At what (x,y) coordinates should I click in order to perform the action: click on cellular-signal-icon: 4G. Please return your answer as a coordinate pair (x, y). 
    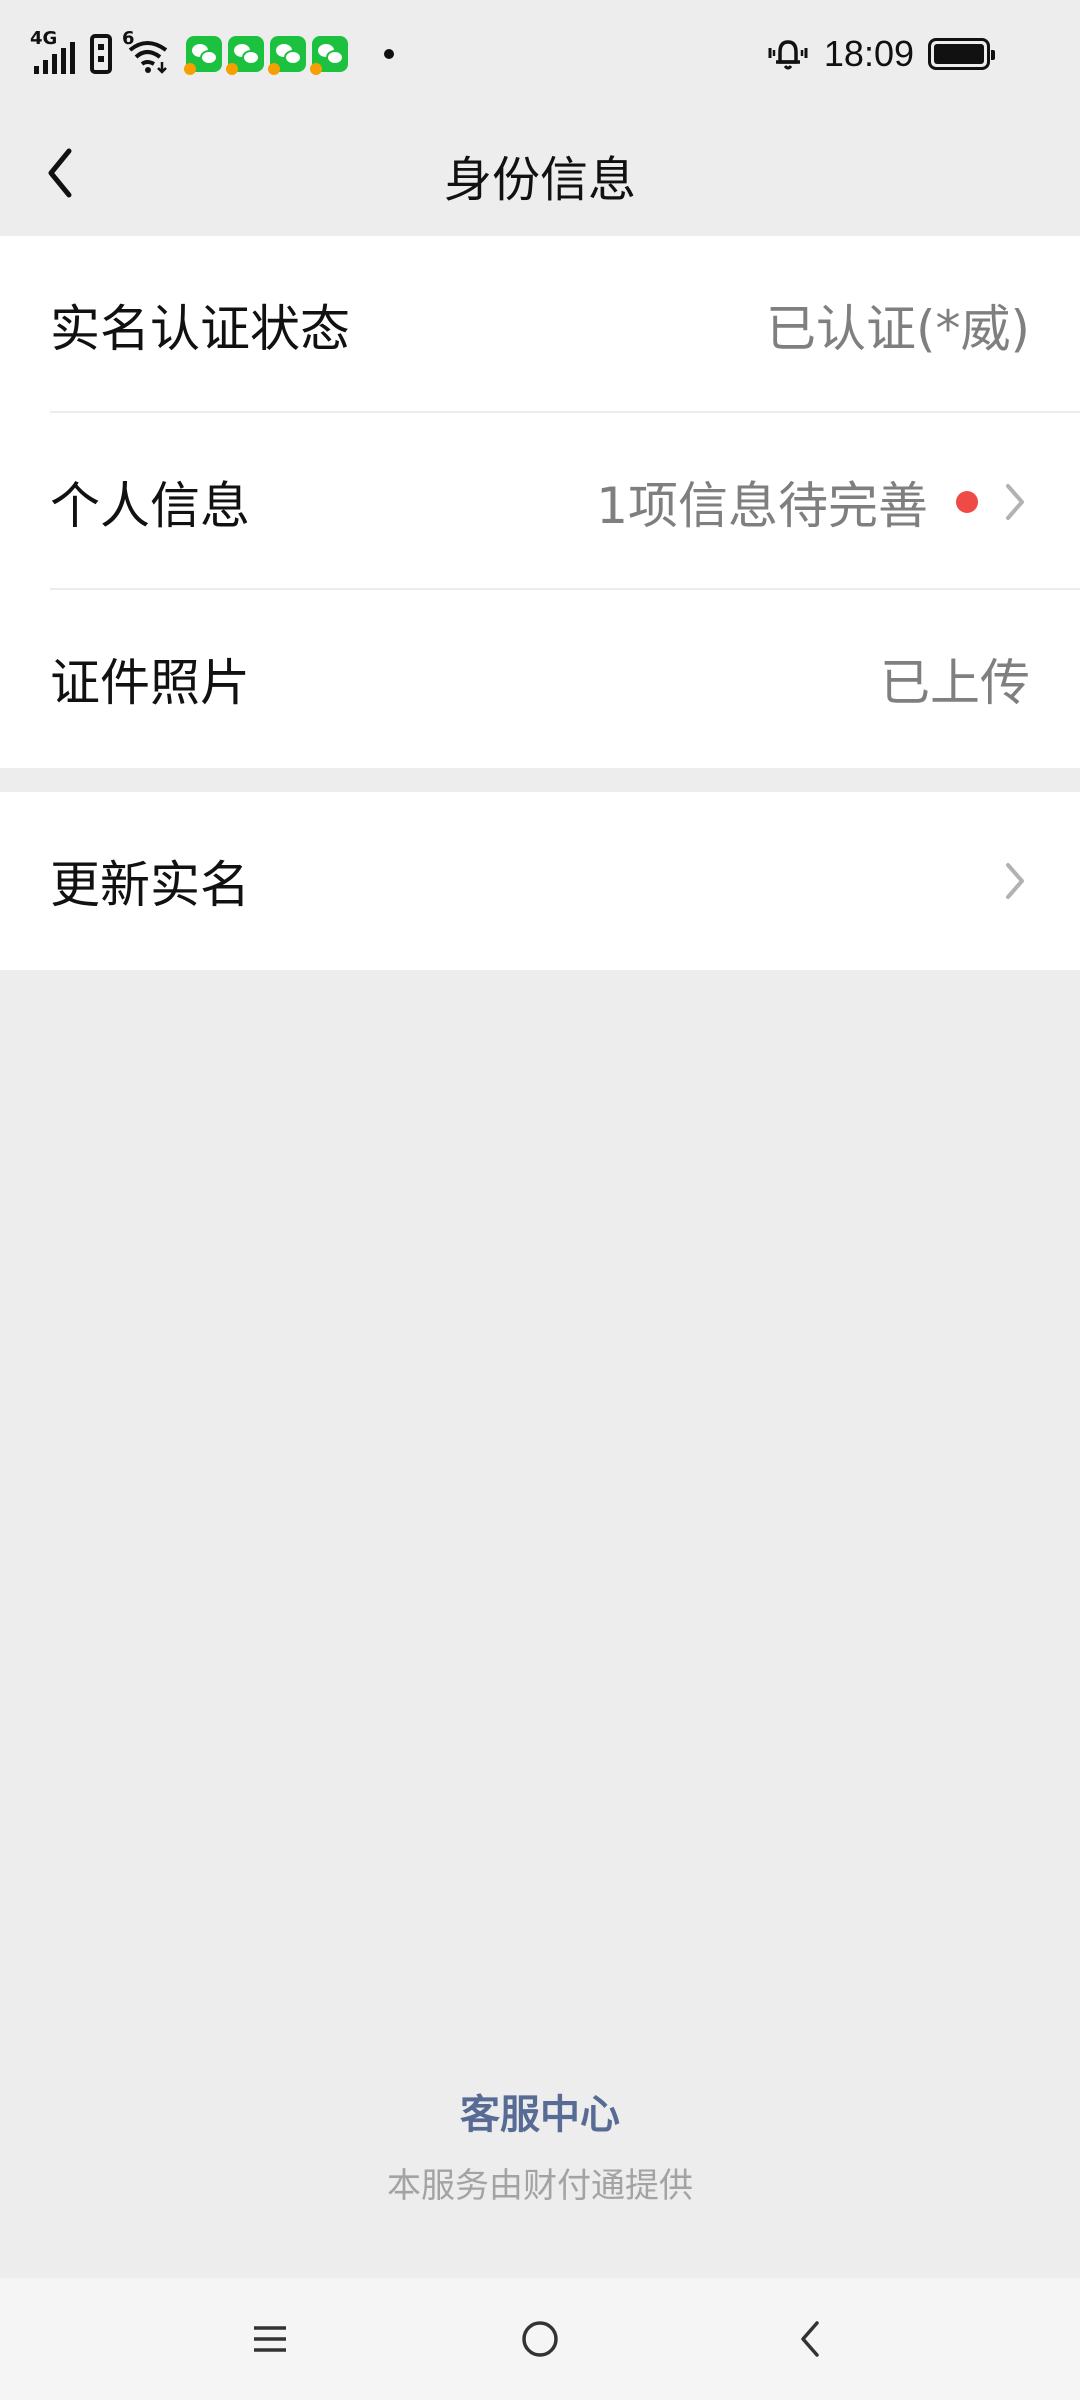
    Looking at the image, I should click on (55, 52).